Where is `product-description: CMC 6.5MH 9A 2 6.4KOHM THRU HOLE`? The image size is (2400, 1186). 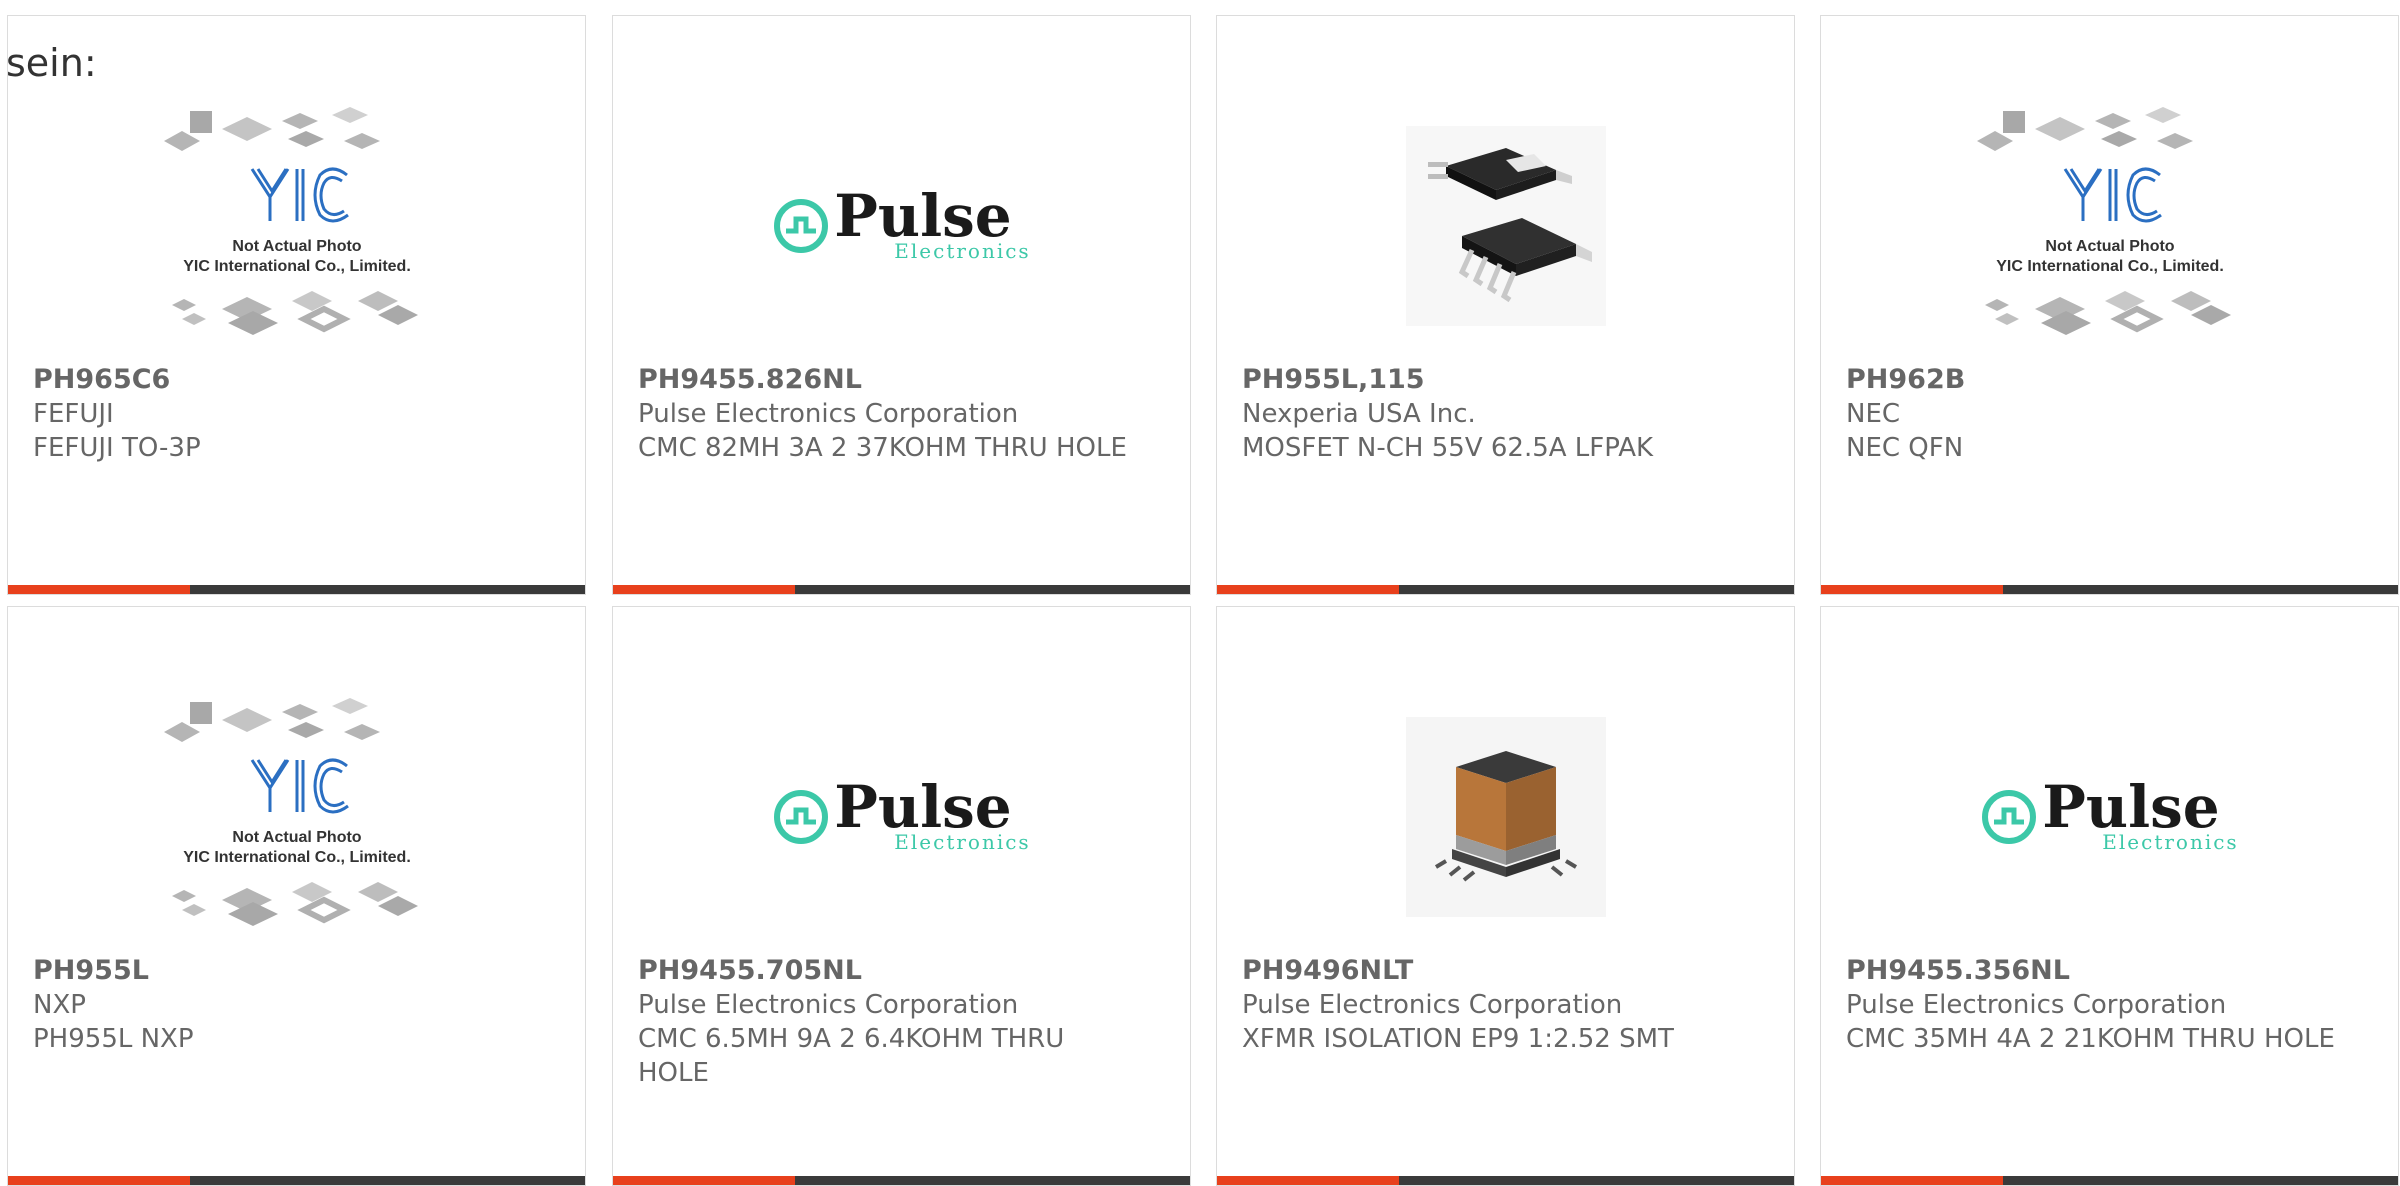 product-description: CMC 6.5MH 9A 2 6.4KOHM THRU HOLE is located at coordinates (851, 1056).